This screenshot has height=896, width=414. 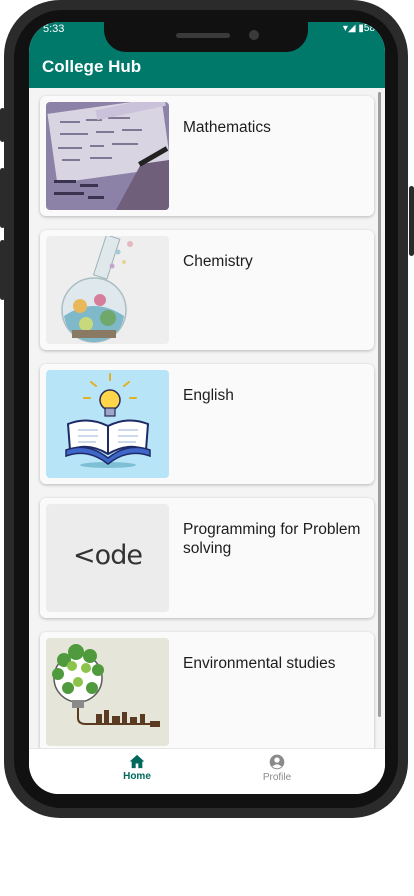 What do you see at coordinates (207, 67) in the screenshot?
I see `app-bar: College Hub` at bounding box center [207, 67].